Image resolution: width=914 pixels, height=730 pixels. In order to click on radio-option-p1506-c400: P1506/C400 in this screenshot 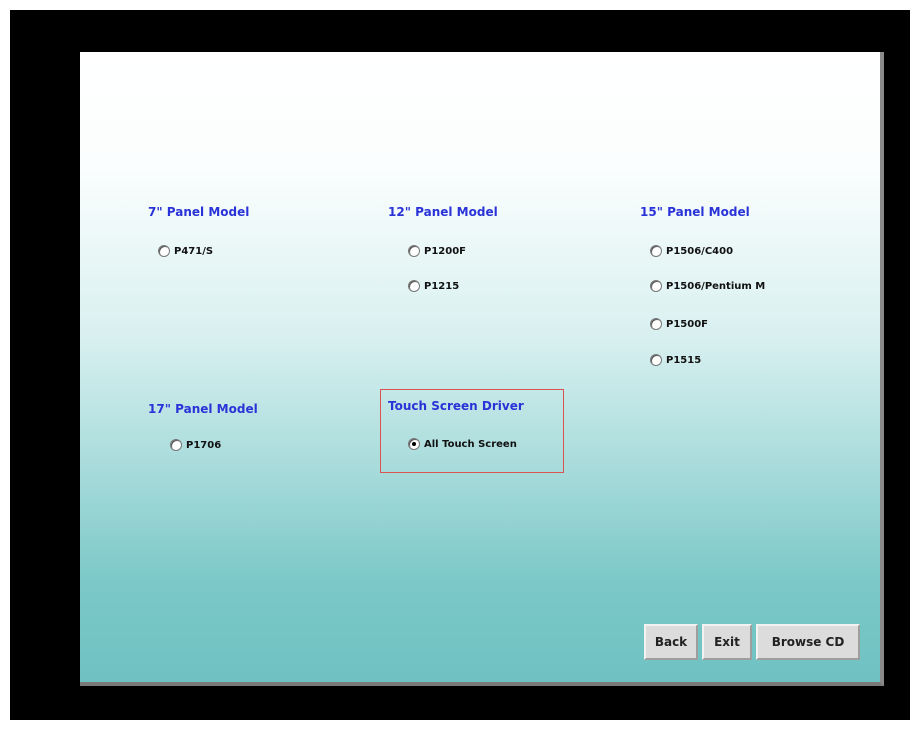, I will do `click(691, 251)`.